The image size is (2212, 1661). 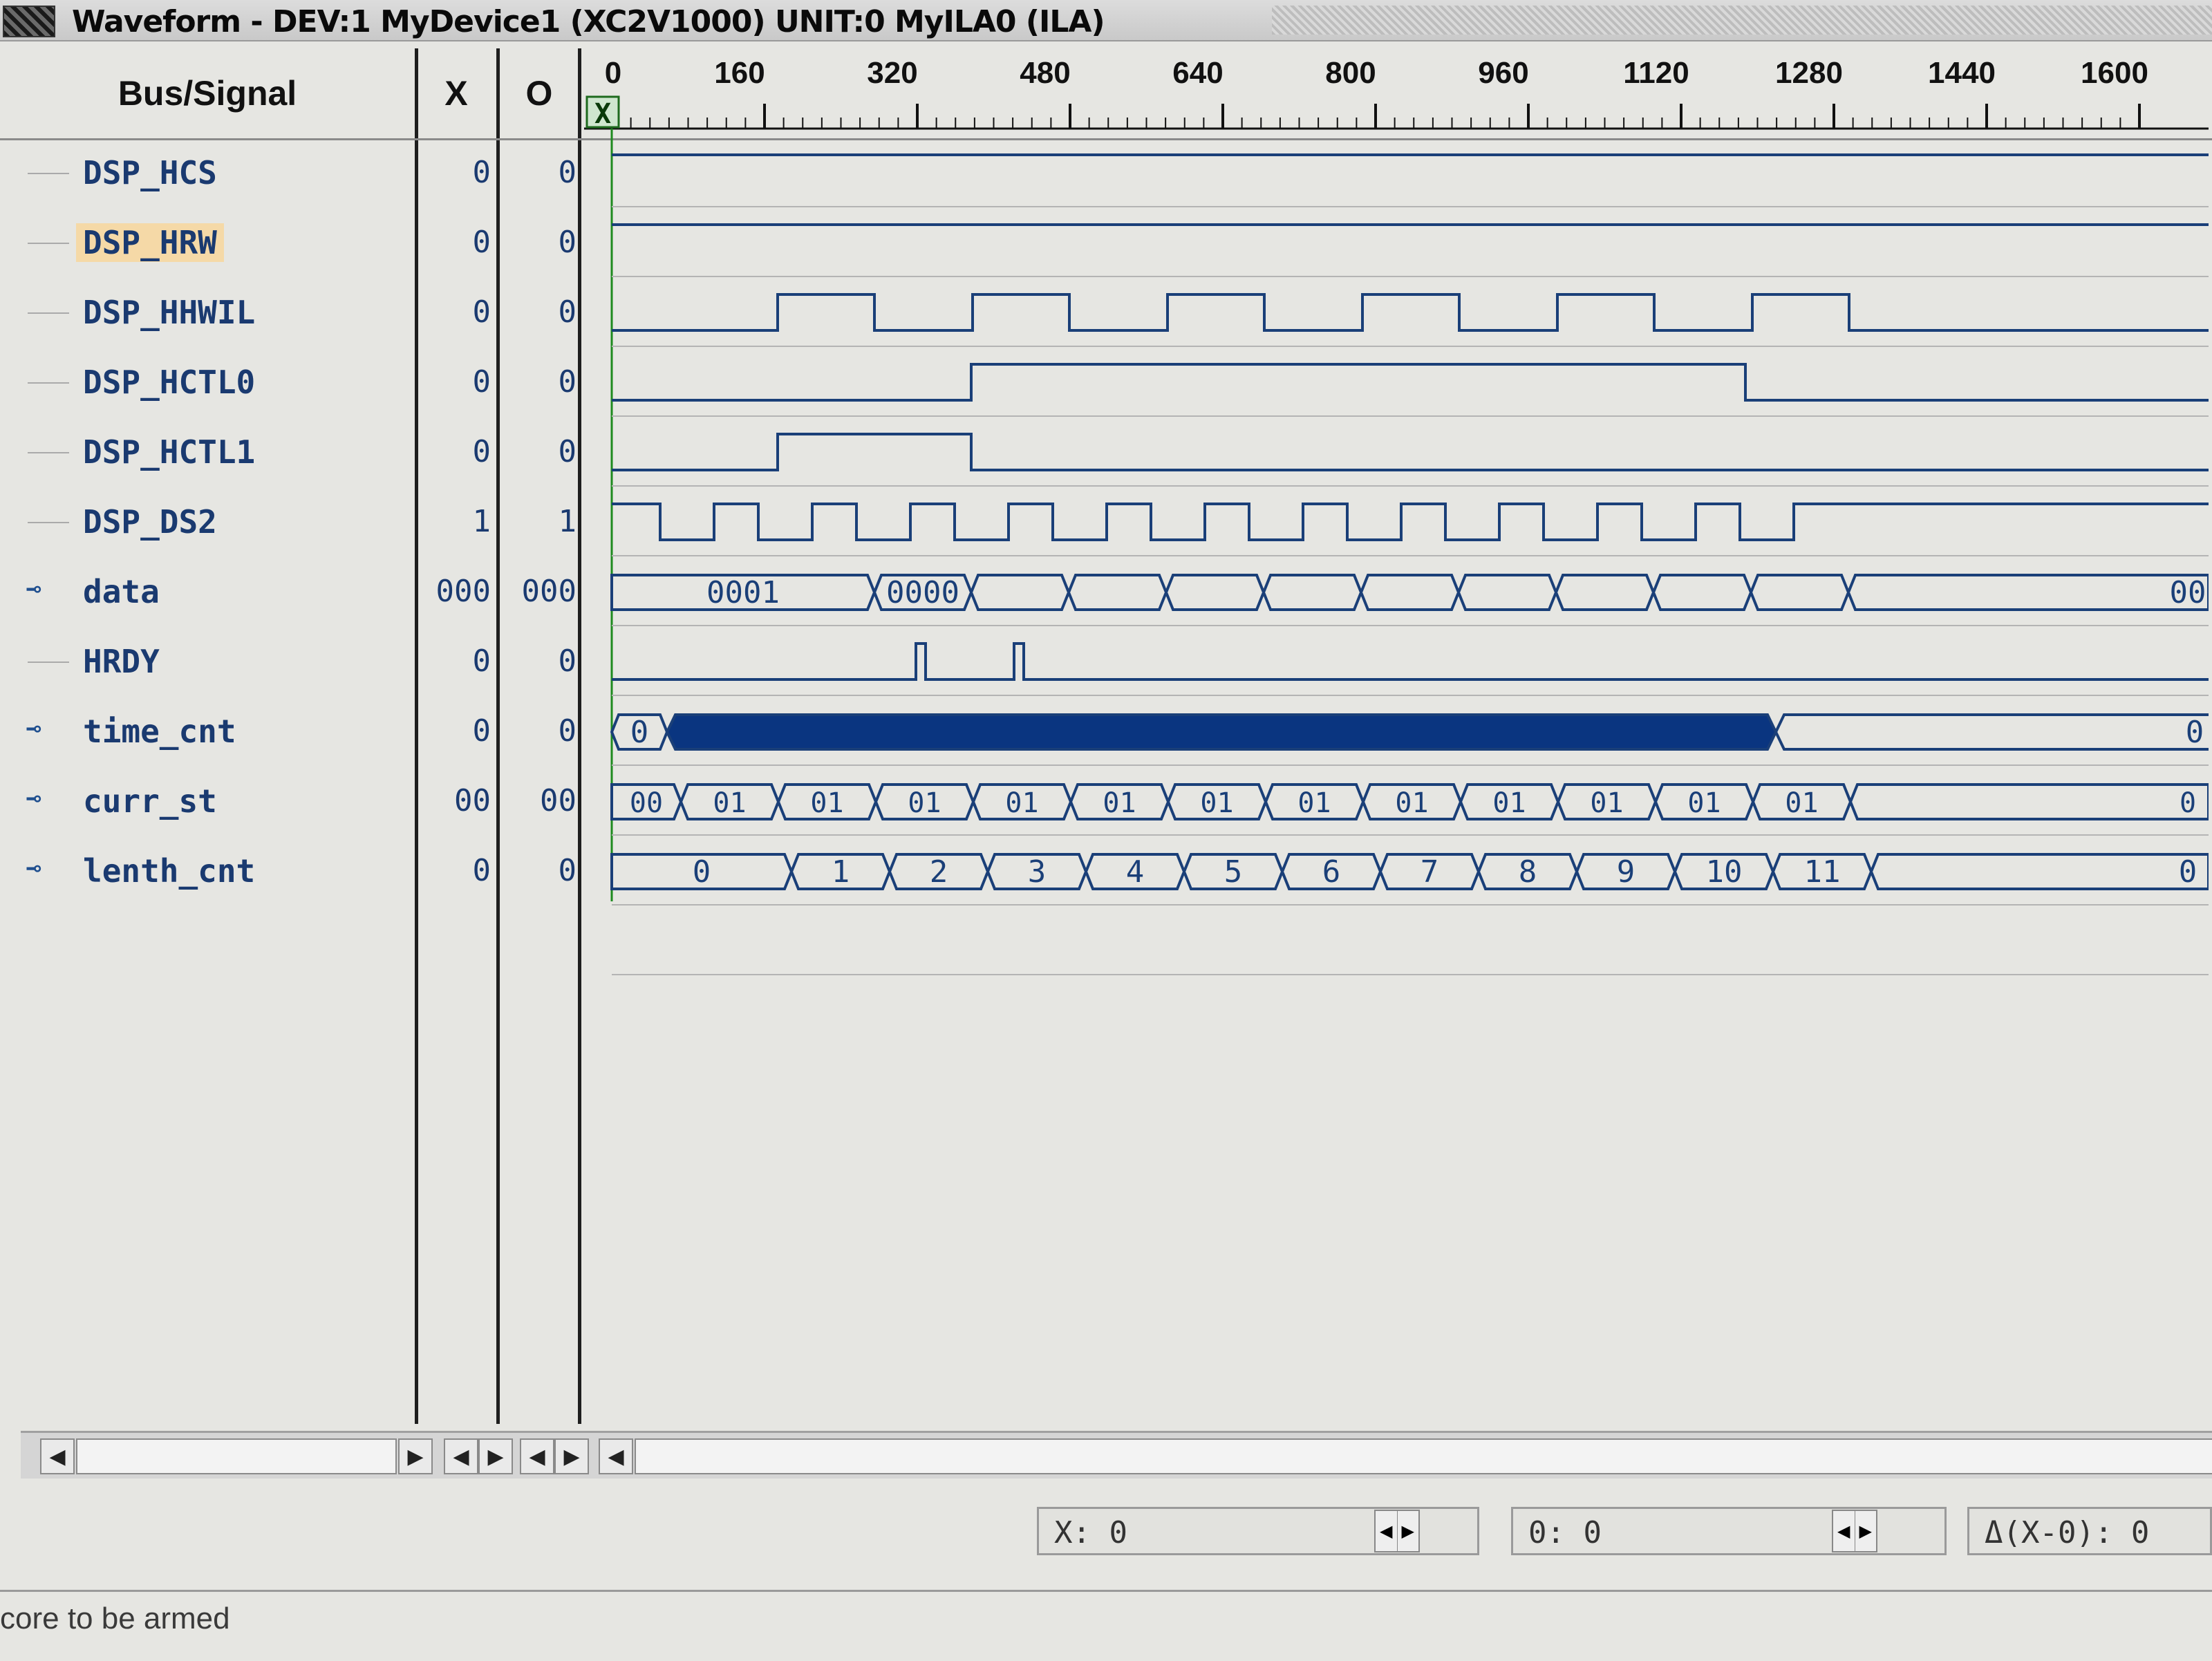 I want to click on o-cursor-value: 1, so click(x=567, y=521).